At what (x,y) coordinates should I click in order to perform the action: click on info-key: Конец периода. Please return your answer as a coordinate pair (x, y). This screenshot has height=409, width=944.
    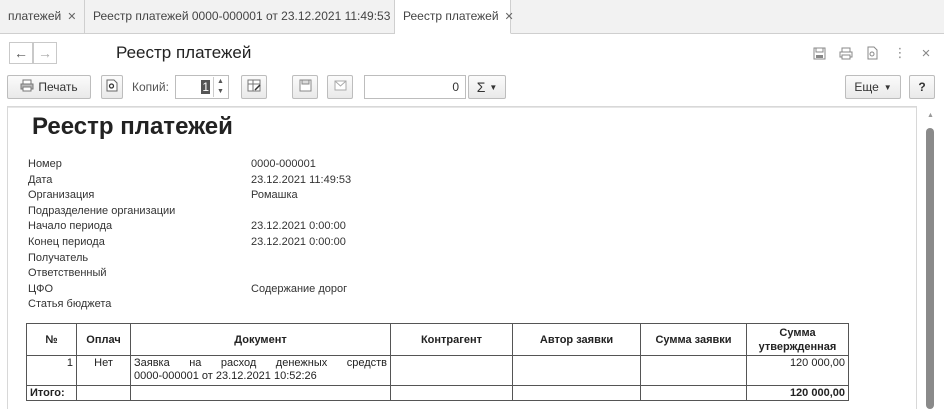
    Looking at the image, I should click on (66, 241).